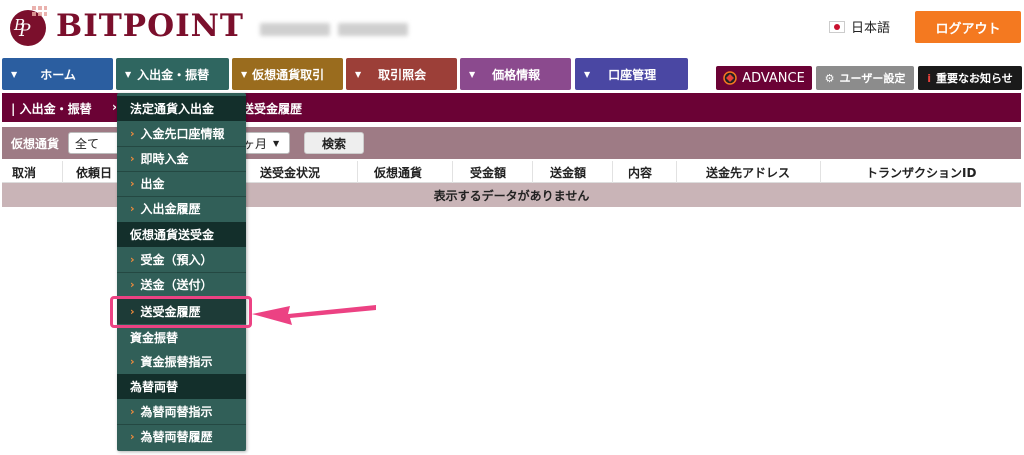 This screenshot has height=455, width=1024. What do you see at coordinates (568, 173) in the screenshot?
I see `column-header: 送金額` at bounding box center [568, 173].